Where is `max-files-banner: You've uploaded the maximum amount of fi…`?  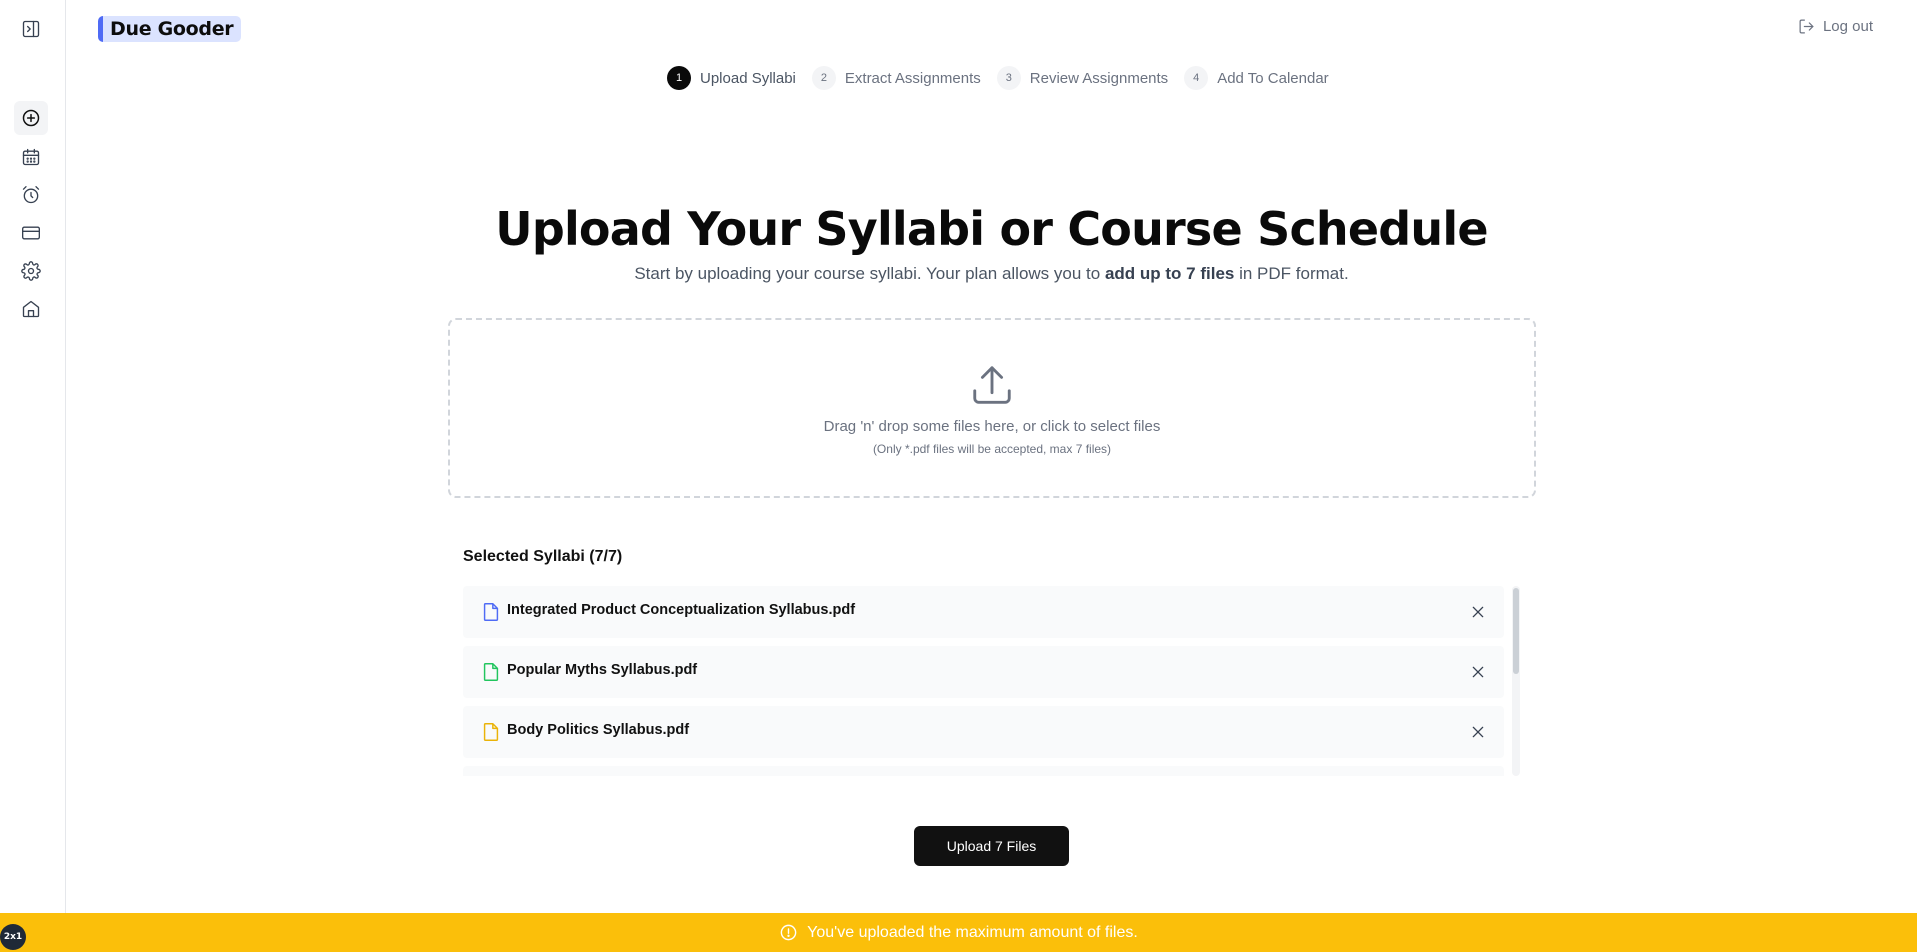 max-files-banner: You've uploaded the maximum amount of fi… is located at coordinates (958, 932).